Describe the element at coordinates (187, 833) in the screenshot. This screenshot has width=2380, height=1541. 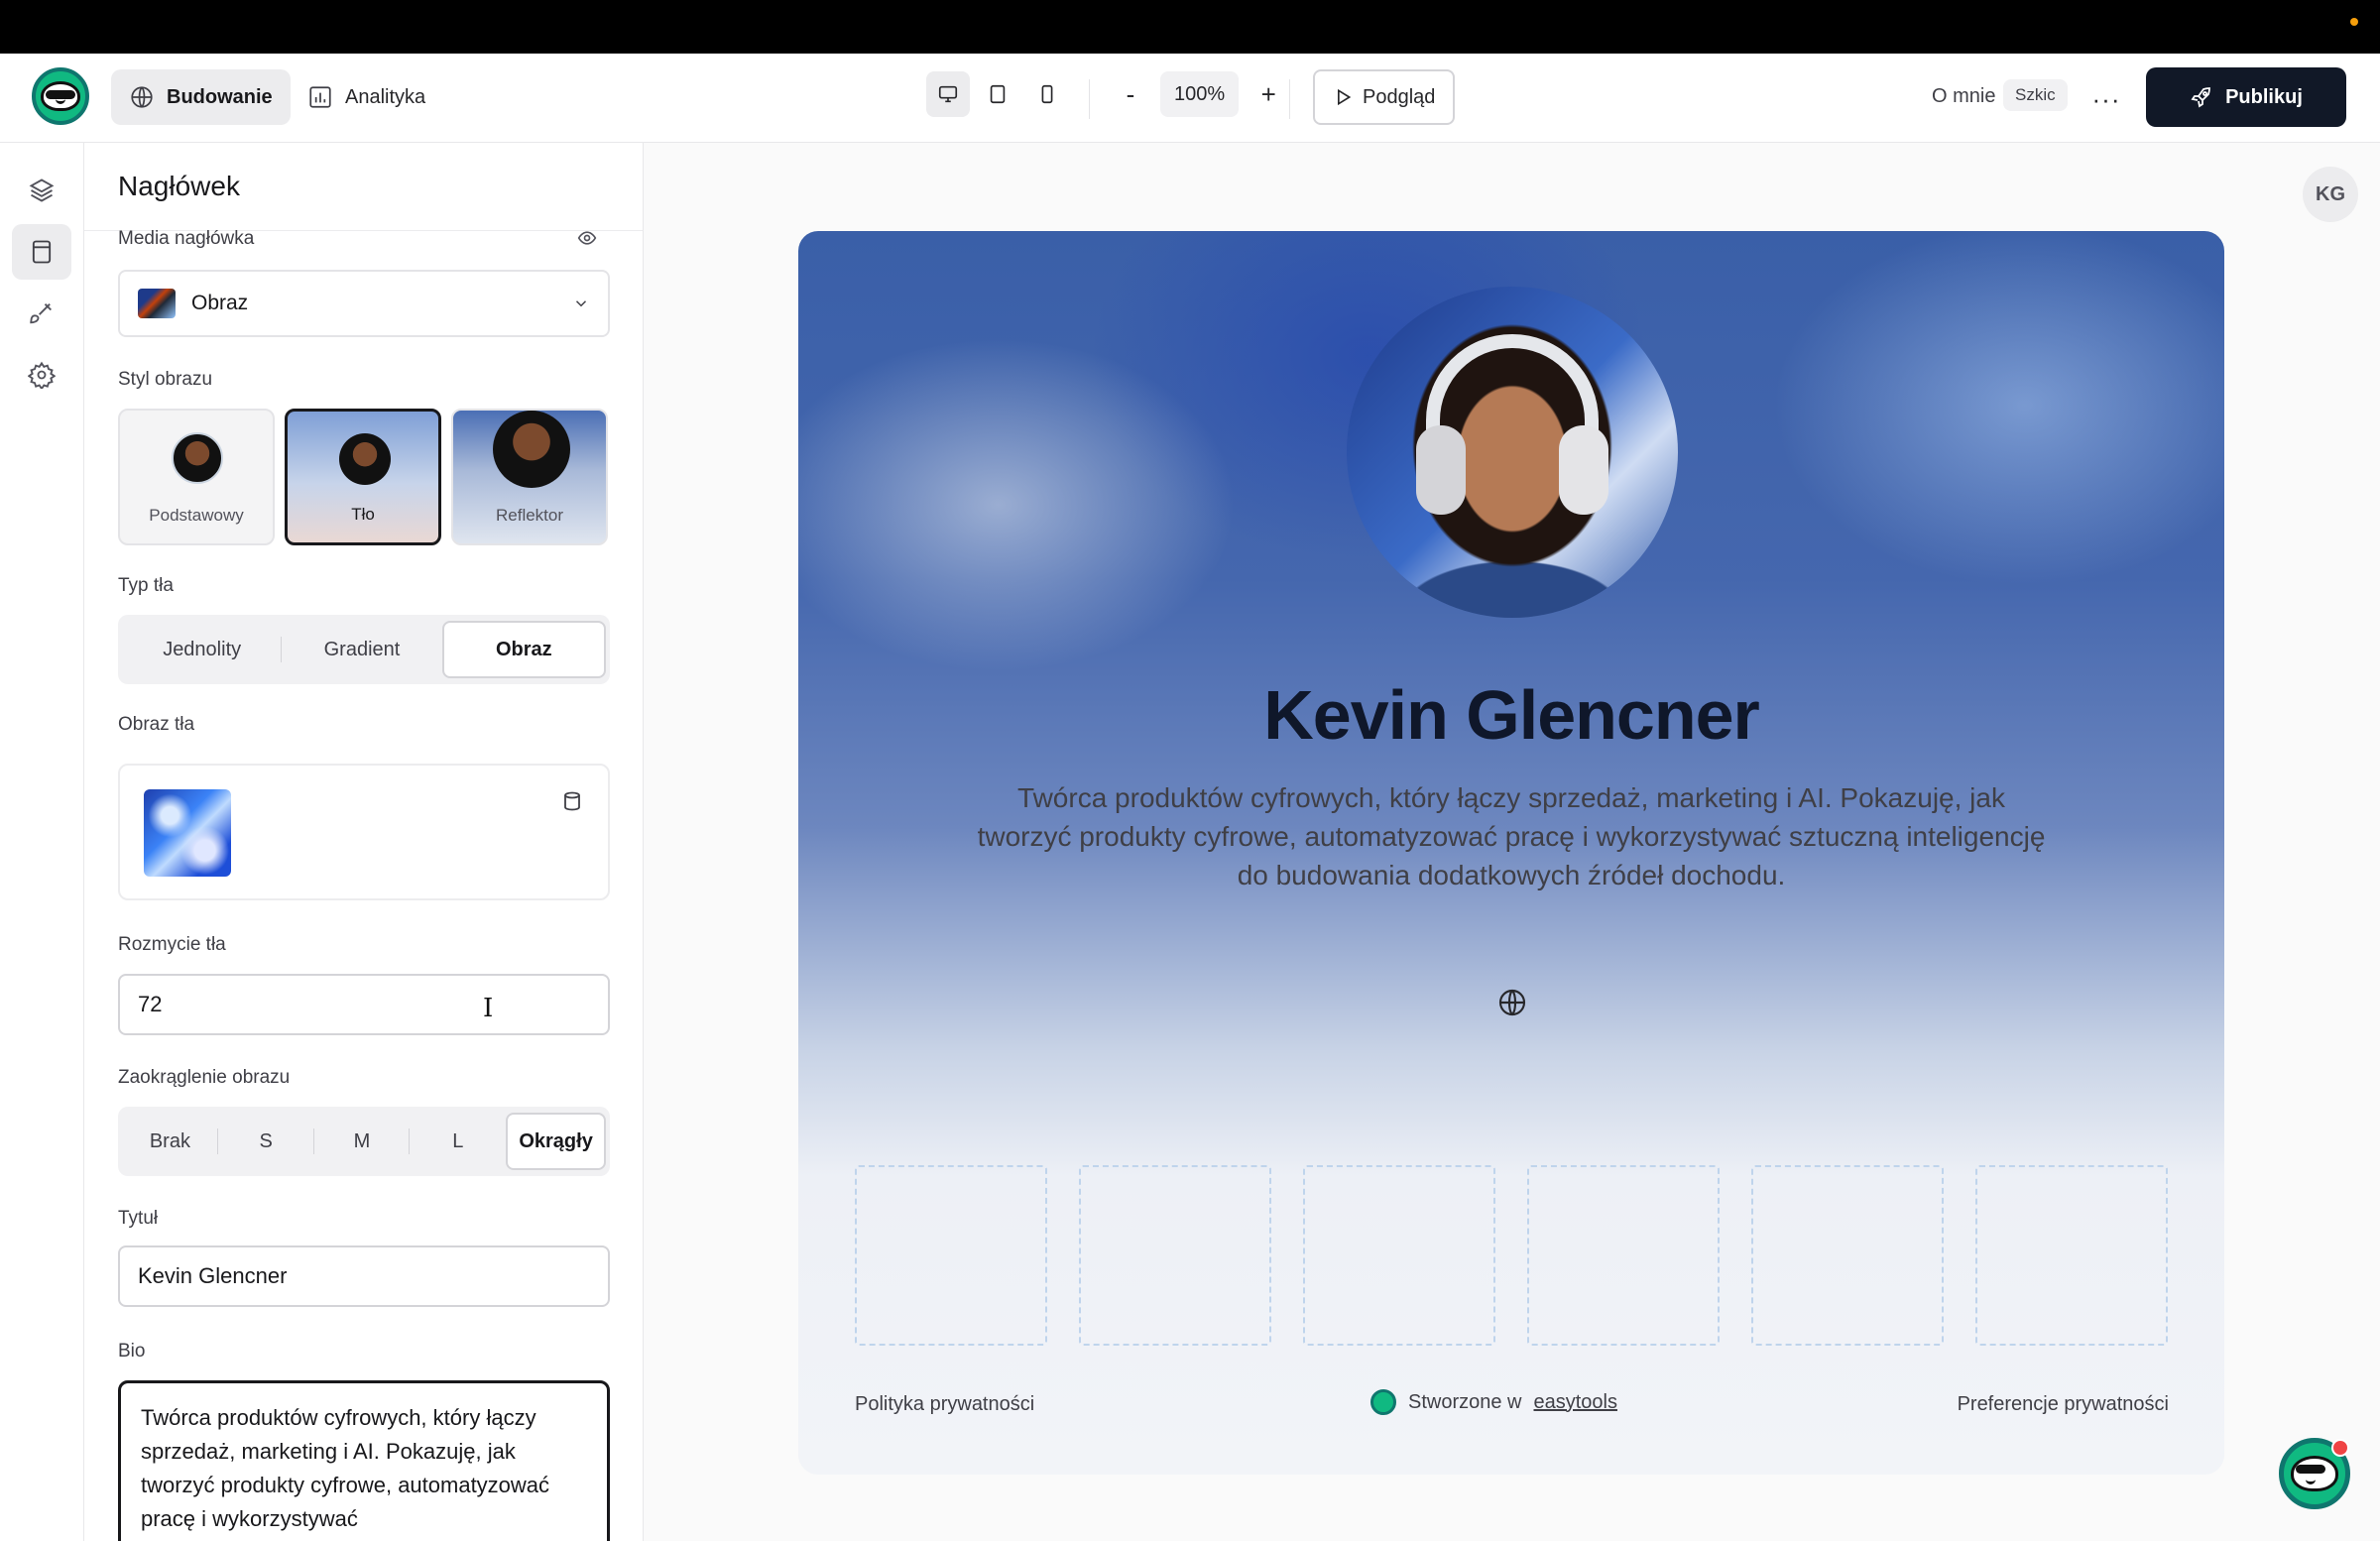
I see `bg-image-thumbnail` at that location.